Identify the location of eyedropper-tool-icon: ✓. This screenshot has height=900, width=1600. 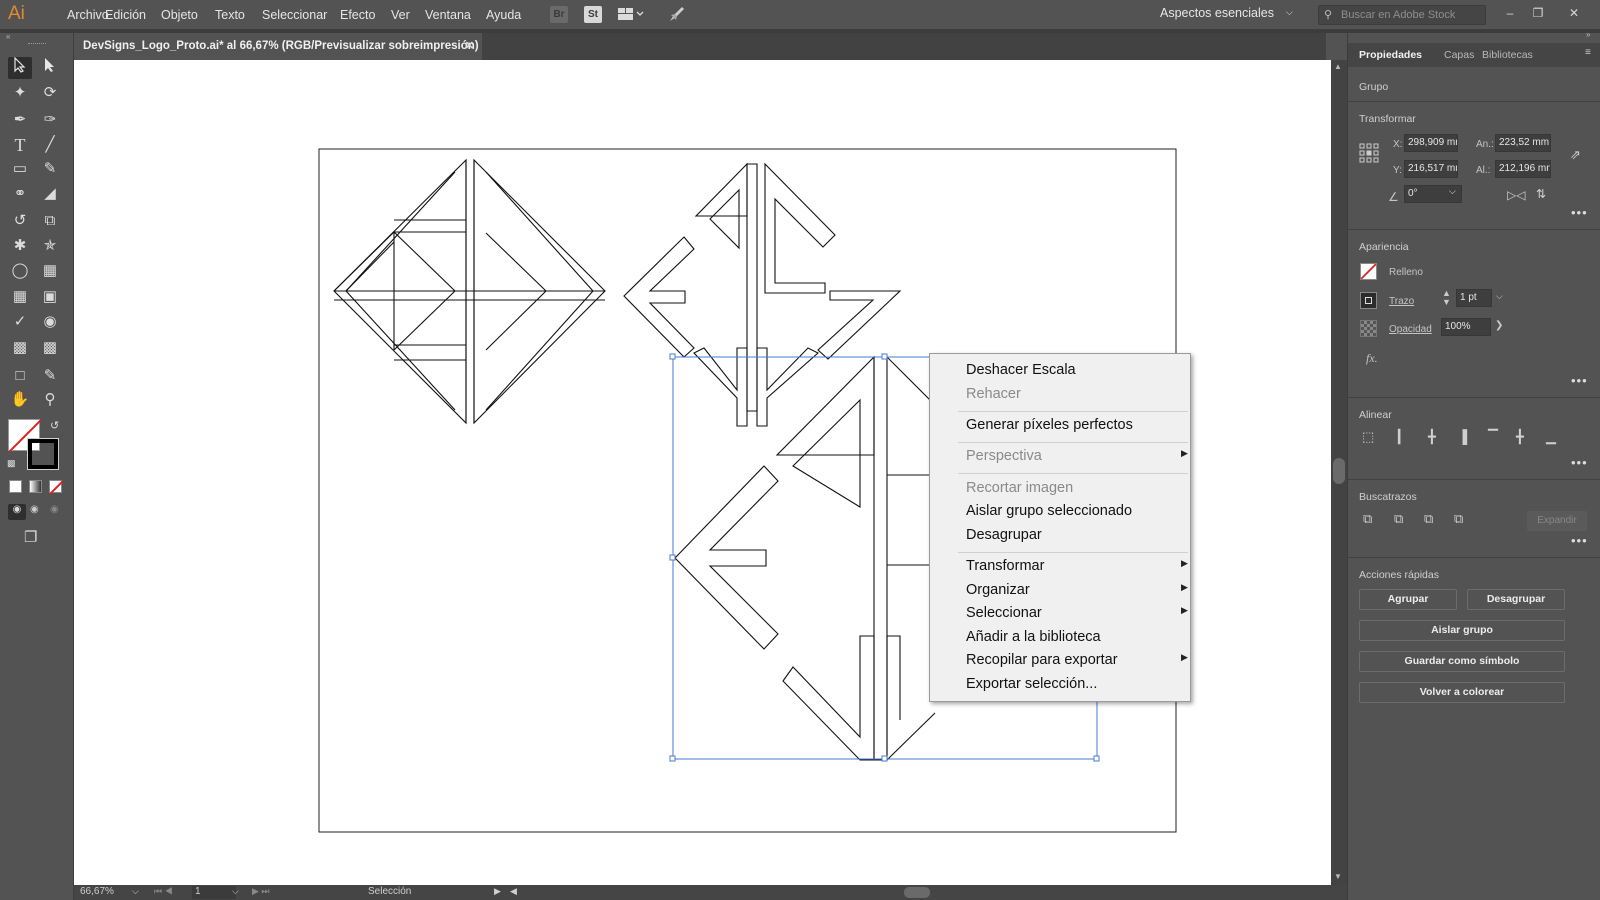
(20, 322).